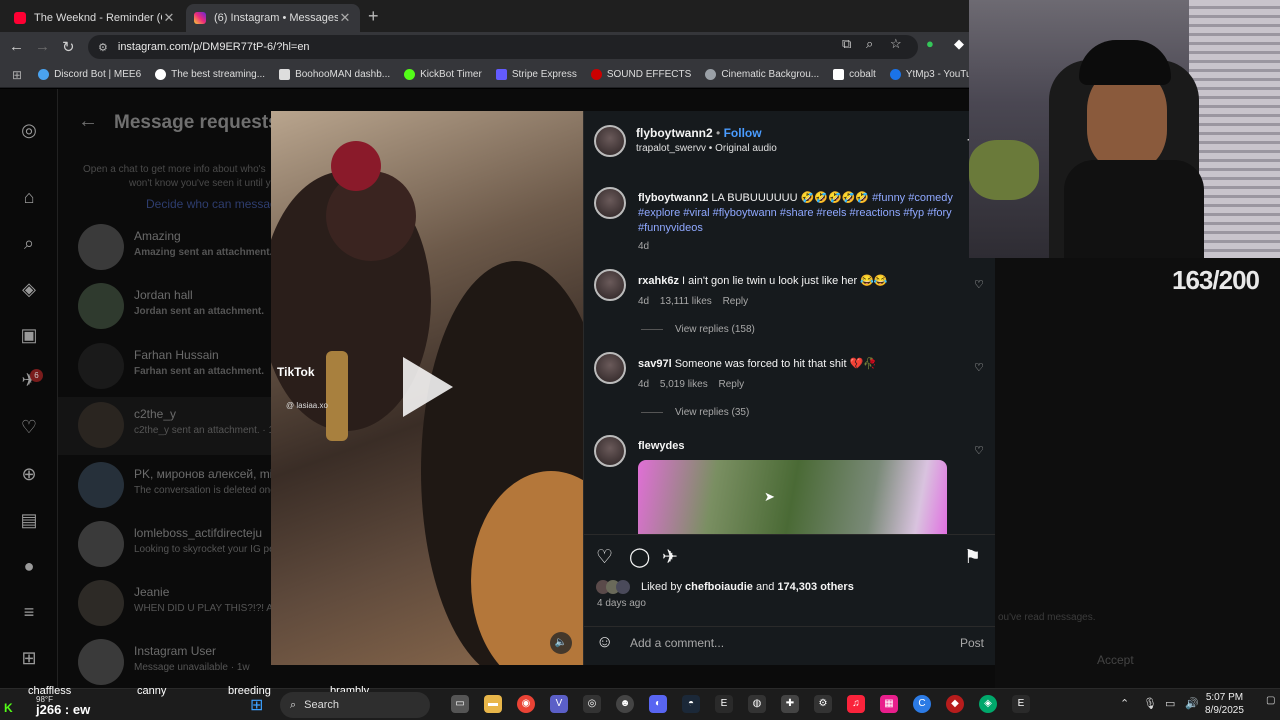 Image resolution: width=1280 pixels, height=720 pixels. Describe the element at coordinates (443, 74) in the screenshot. I see `bookmark-item: KickBot Timer` at that location.